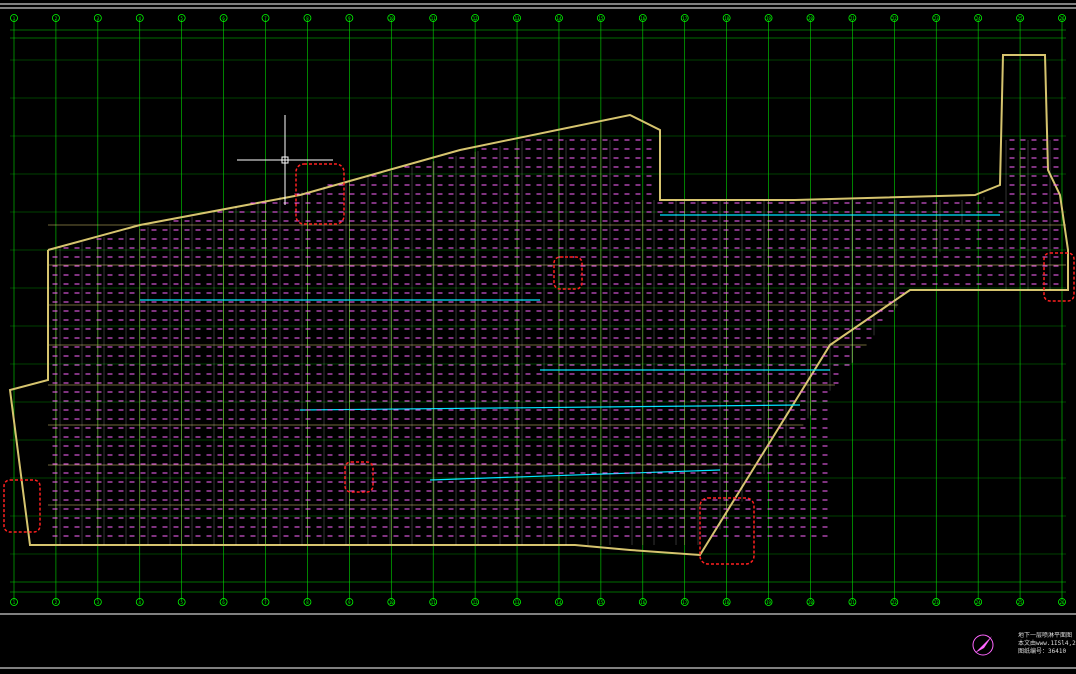  Describe the element at coordinates (852, 18) in the screenshot. I see `axis-mark-top: 21` at that location.